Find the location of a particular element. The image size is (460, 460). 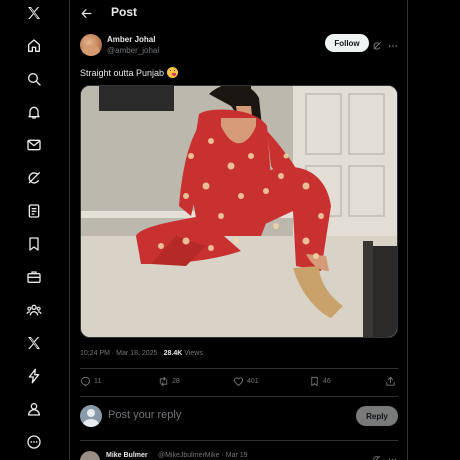

reply-button: Reply is located at coordinates (377, 416).